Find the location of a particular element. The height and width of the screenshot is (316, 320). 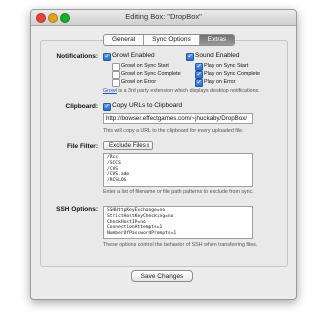

window-title: Editing Box: "DropBox" is located at coordinates (163, 16).